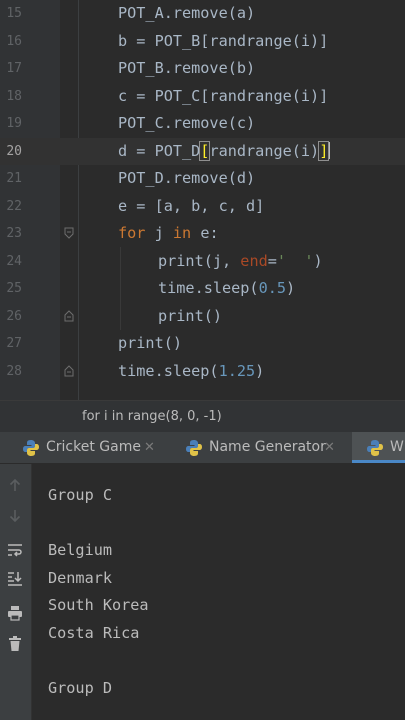 The image size is (405, 720). What do you see at coordinates (93, 447) in the screenshot?
I see `tab-label: Cricket Game` at bounding box center [93, 447].